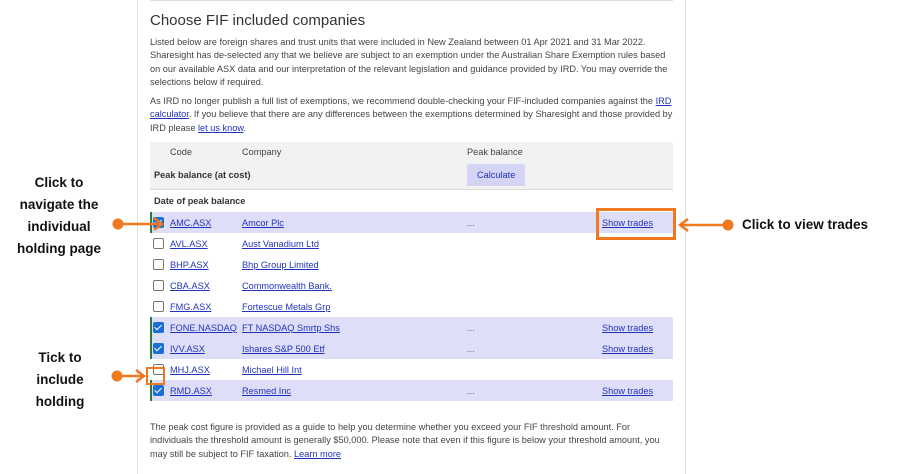 The width and height of the screenshot is (917, 474). What do you see at coordinates (266, 391) in the screenshot?
I see `holding-company-link: Resmed Inc` at bounding box center [266, 391].